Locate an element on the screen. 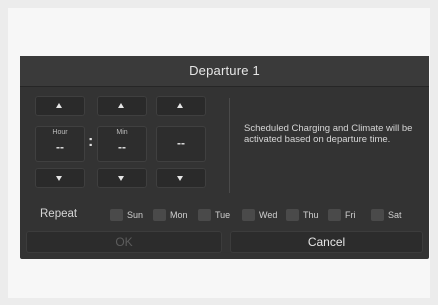  hour-value: -- is located at coordinates (60, 147).